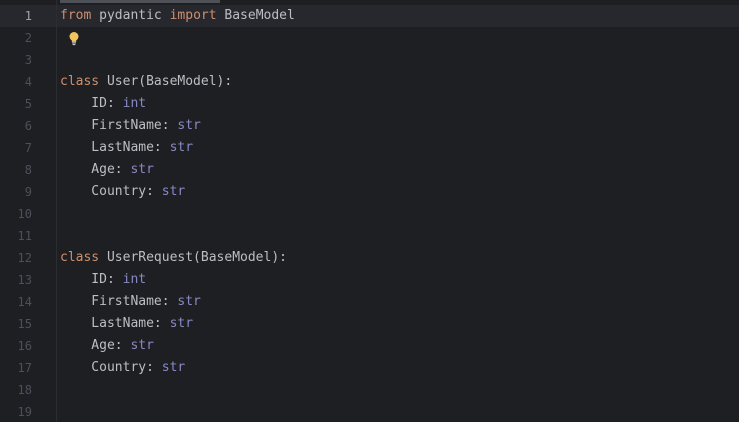  What do you see at coordinates (369, 60) in the screenshot?
I see `code-line: 3` at bounding box center [369, 60].